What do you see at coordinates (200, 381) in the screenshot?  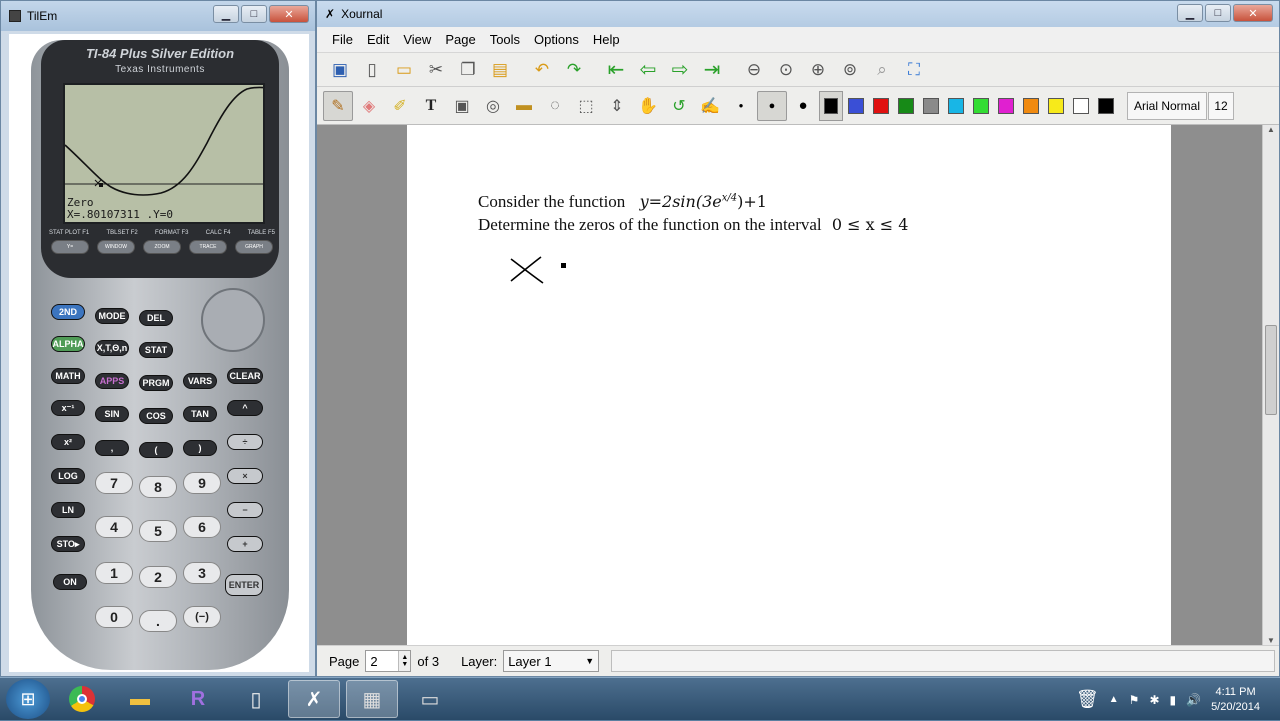 I see `key-vars: VARS` at bounding box center [200, 381].